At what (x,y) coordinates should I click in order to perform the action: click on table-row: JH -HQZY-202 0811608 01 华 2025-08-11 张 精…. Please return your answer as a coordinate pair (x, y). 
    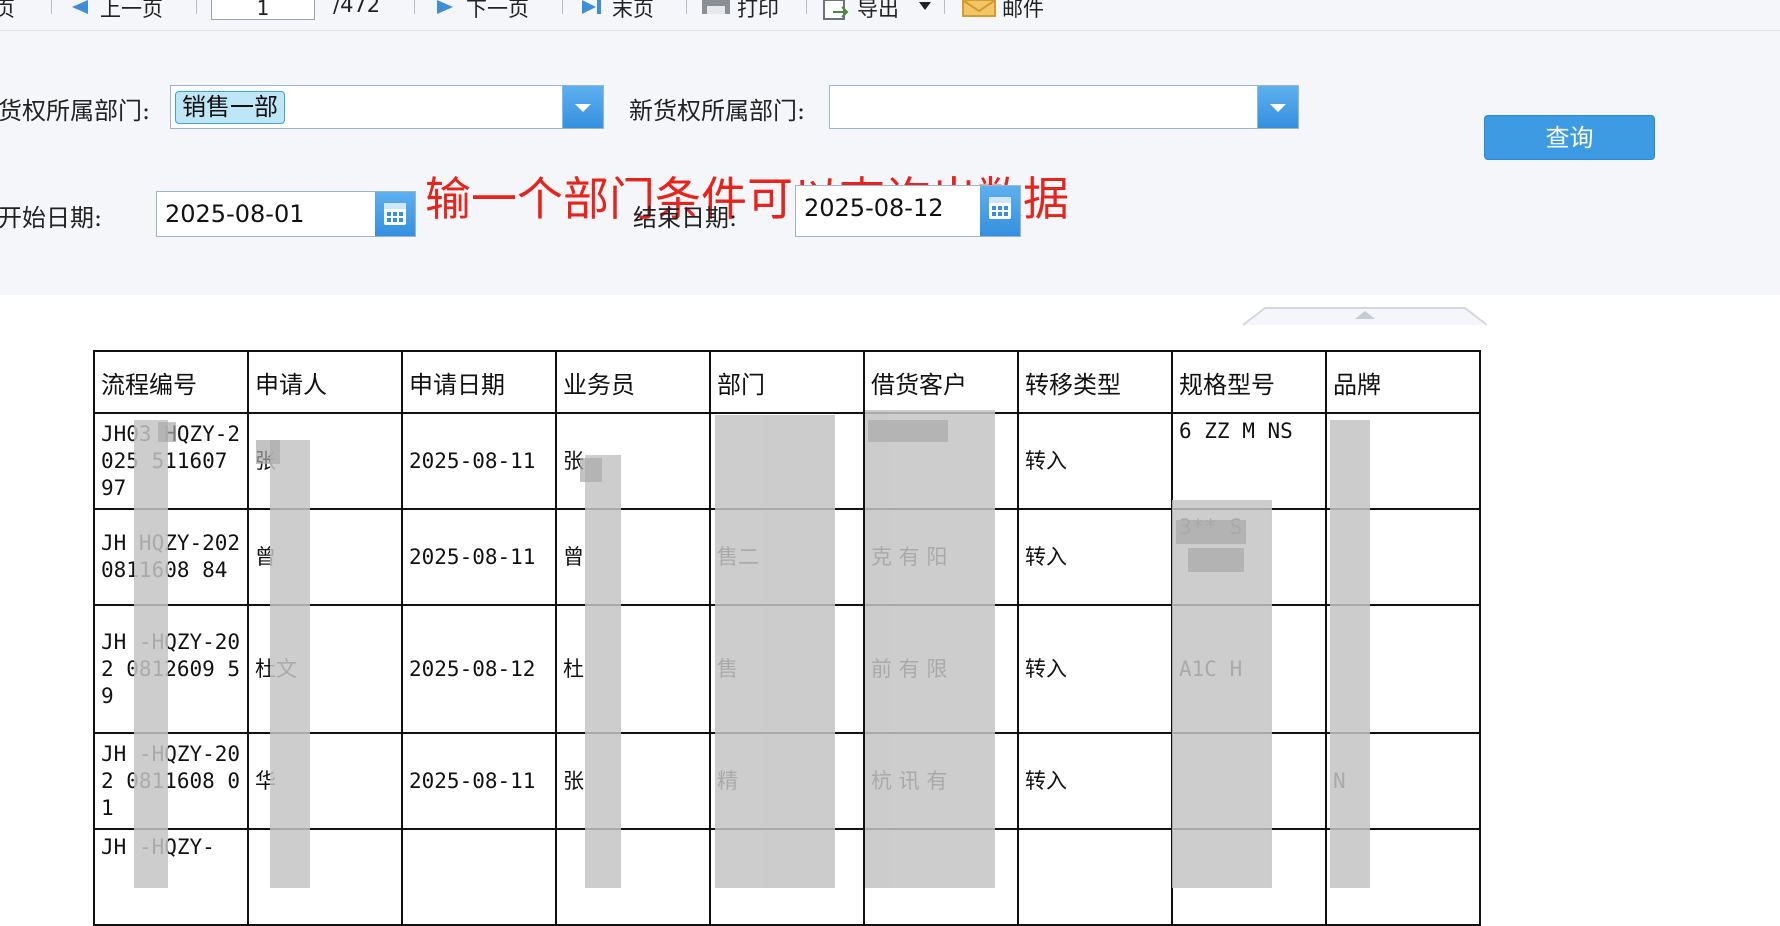
    Looking at the image, I should click on (787, 781).